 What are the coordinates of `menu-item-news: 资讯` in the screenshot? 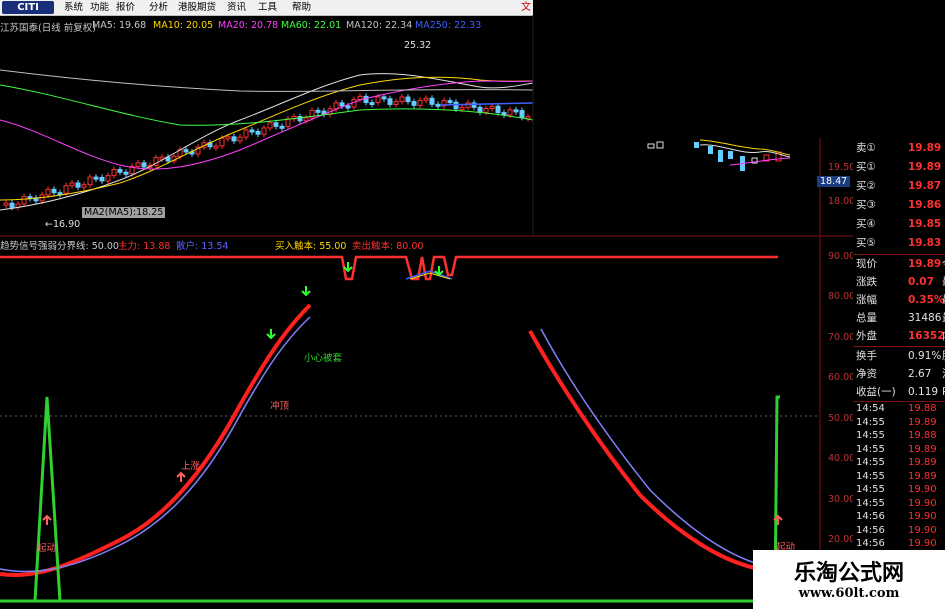 It's located at (236, 7).